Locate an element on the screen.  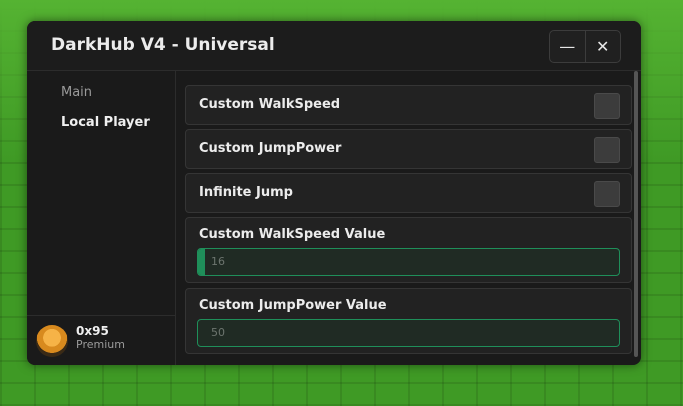
user-rank: Premium is located at coordinates (100, 344).